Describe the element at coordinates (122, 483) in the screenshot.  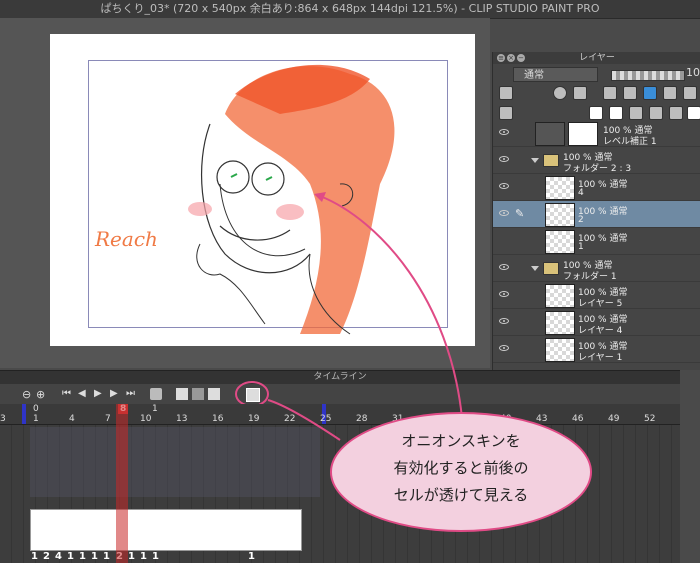
I see `playhead` at that location.